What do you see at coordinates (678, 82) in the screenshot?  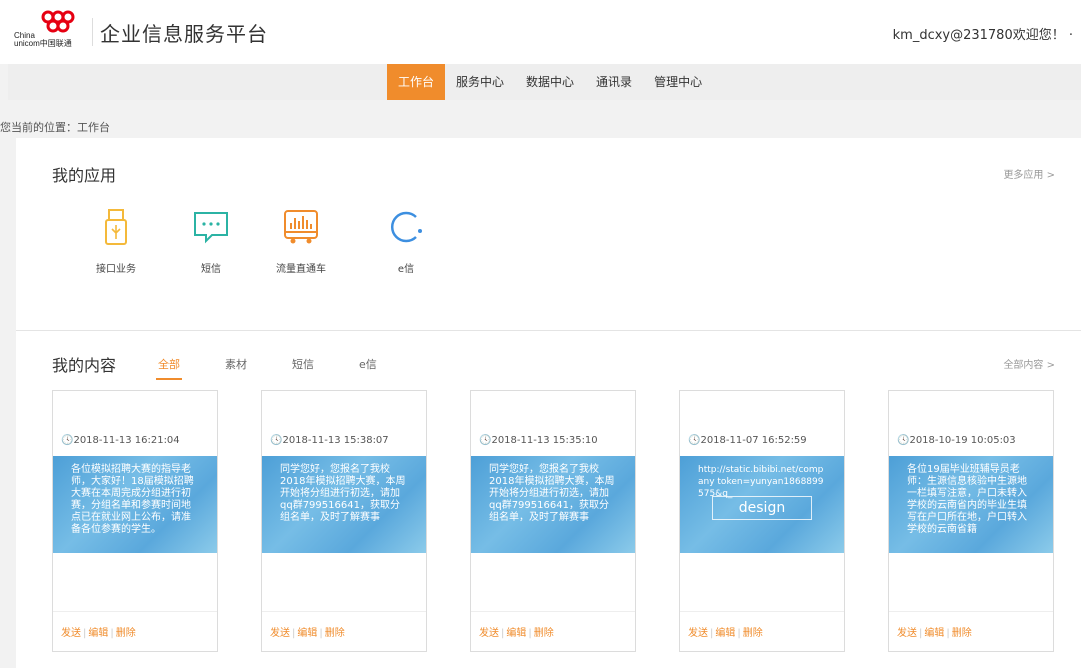 I see `nav-management-center: 管理中心` at bounding box center [678, 82].